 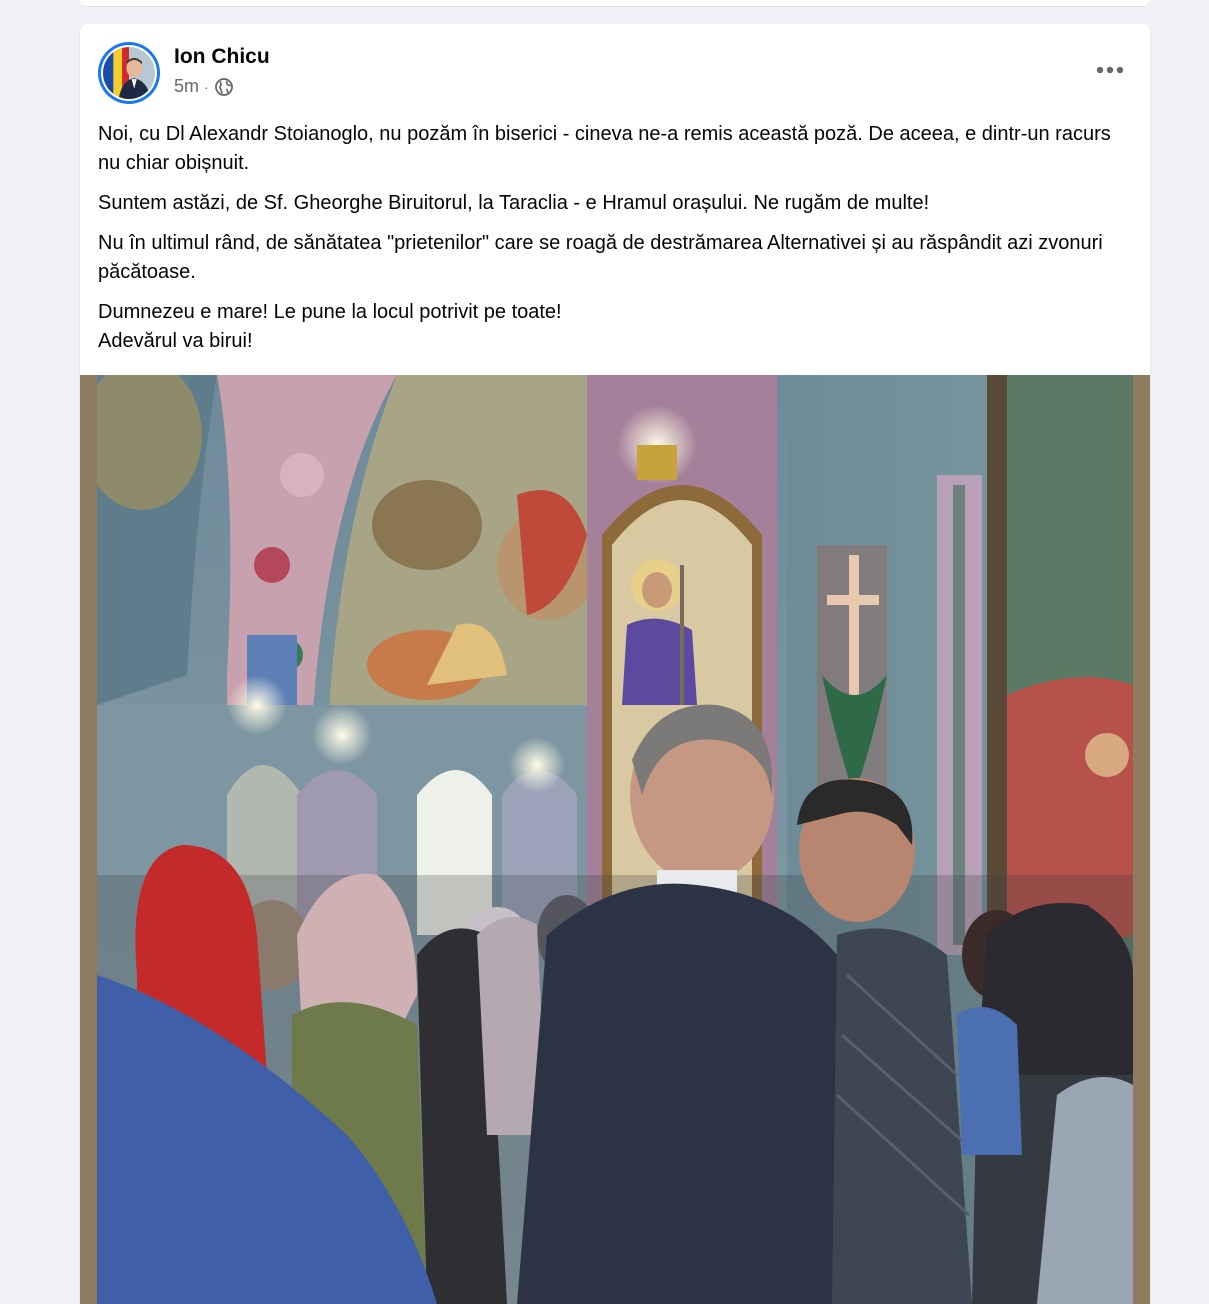 I want to click on profile-picture, so click(x=129, y=73).